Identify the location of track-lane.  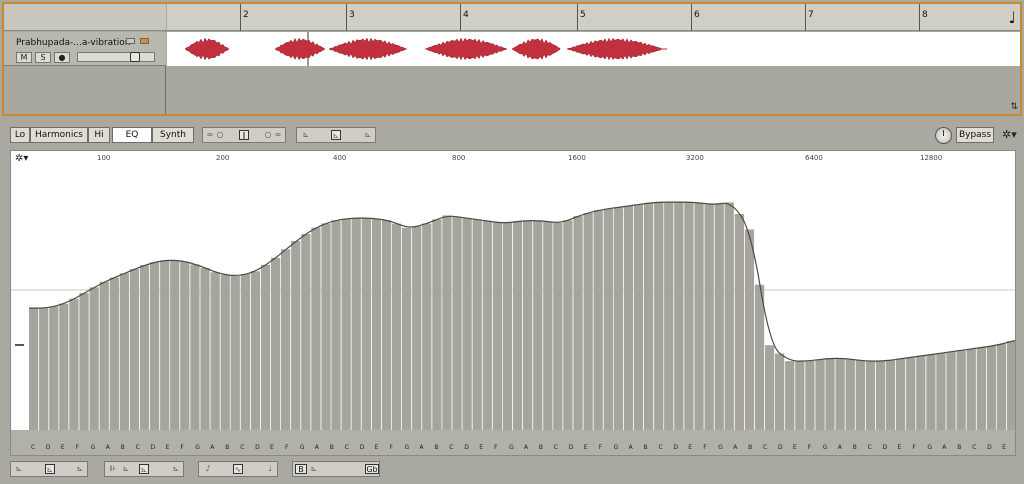
(593, 49).